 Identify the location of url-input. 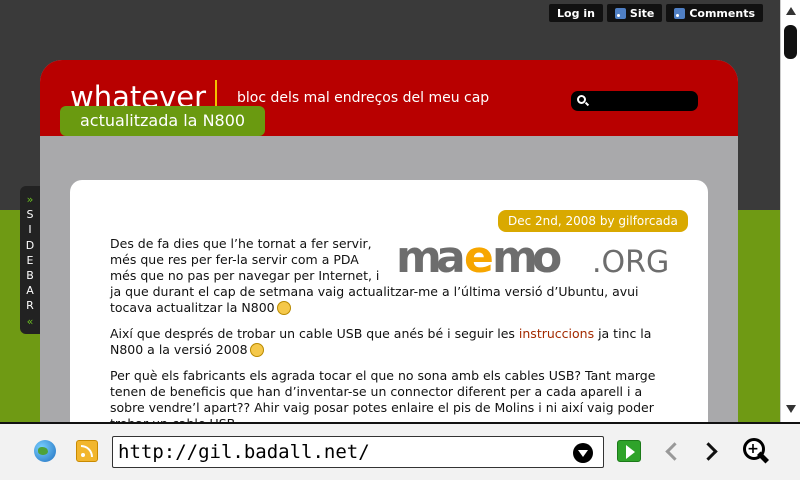
(338, 452).